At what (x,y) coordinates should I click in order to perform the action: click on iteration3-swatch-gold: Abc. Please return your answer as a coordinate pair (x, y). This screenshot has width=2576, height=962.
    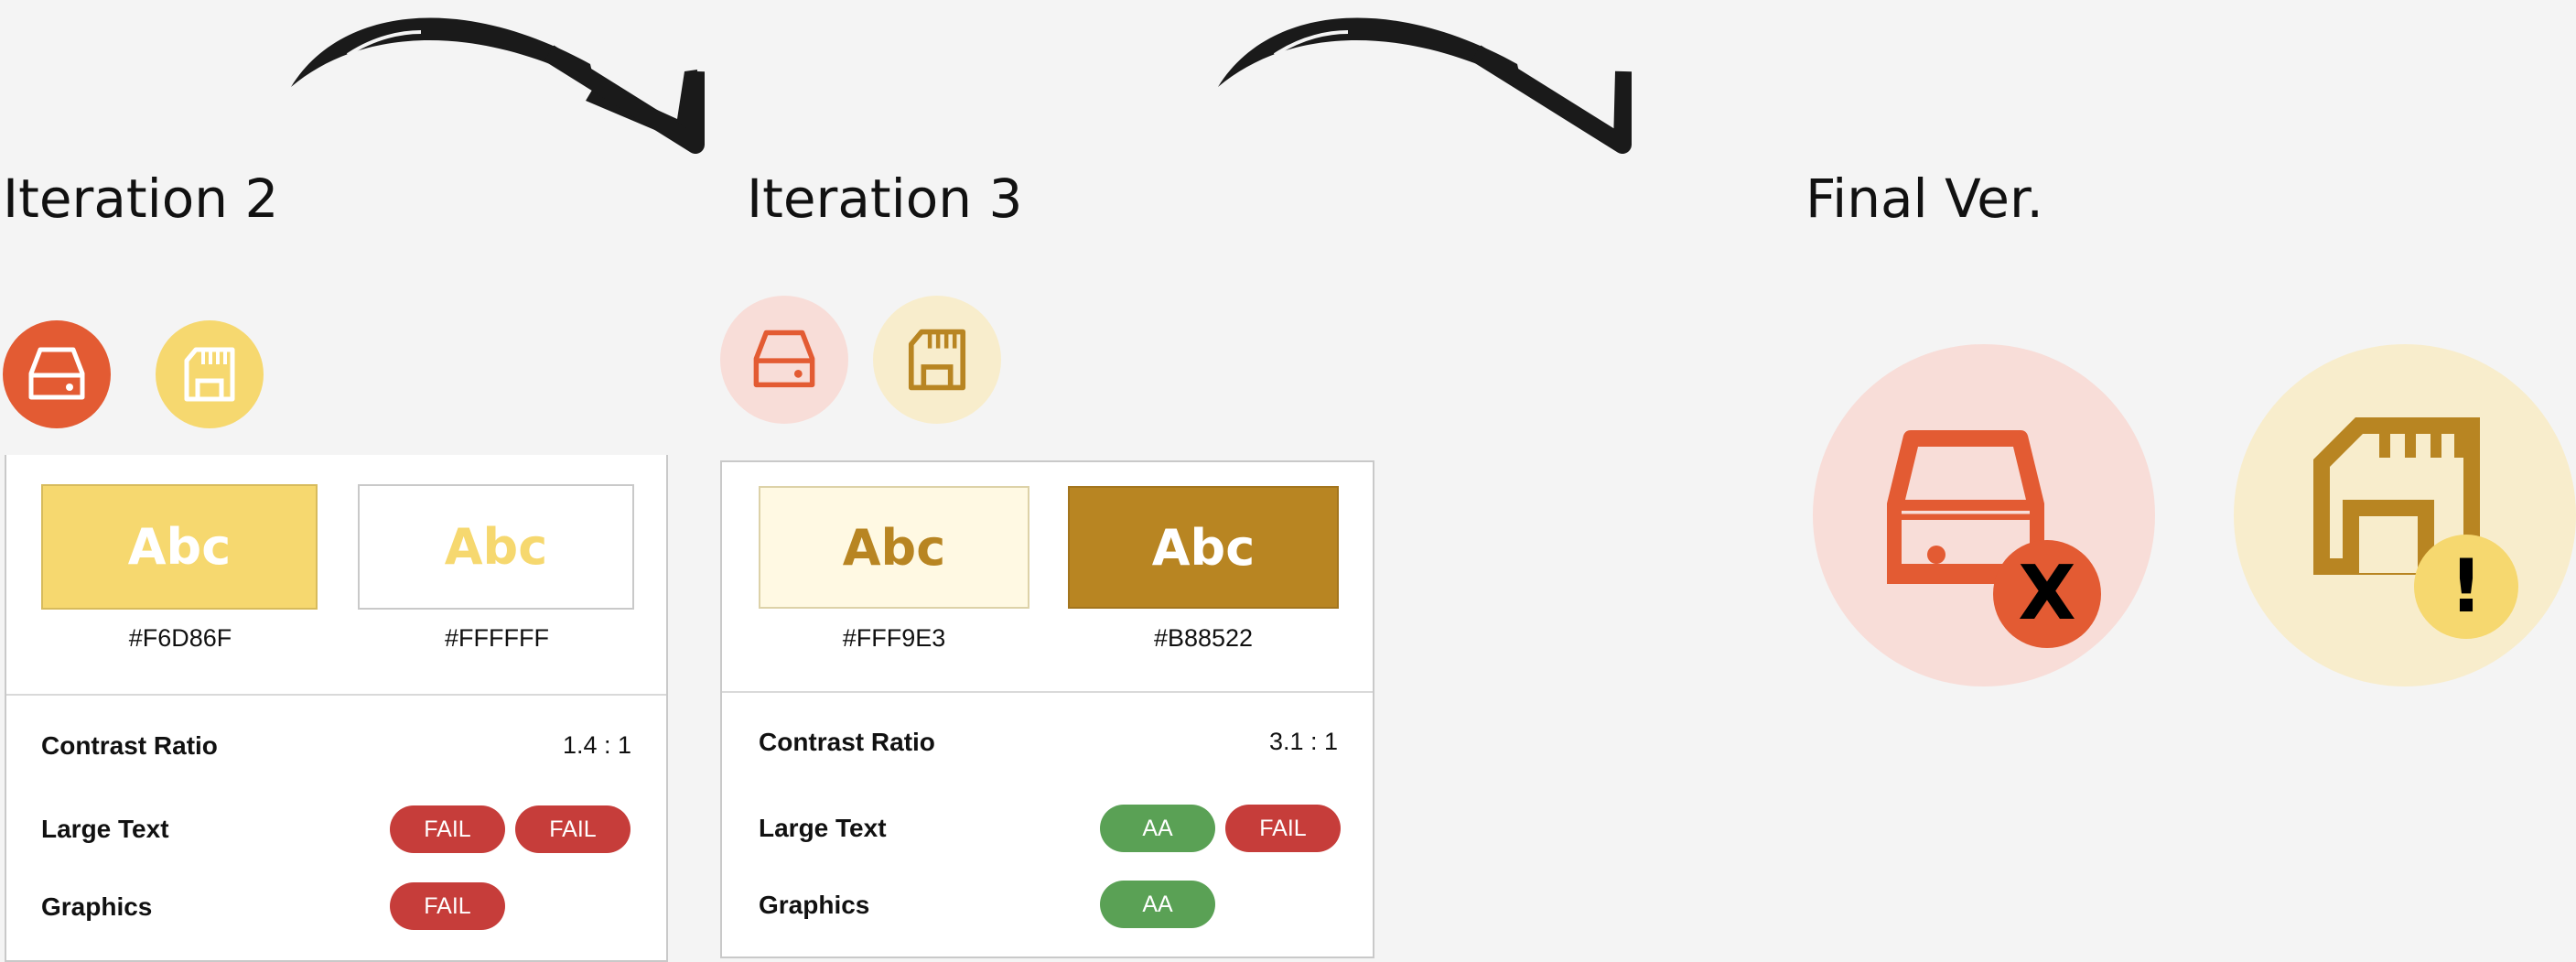
    Looking at the image, I should click on (1203, 547).